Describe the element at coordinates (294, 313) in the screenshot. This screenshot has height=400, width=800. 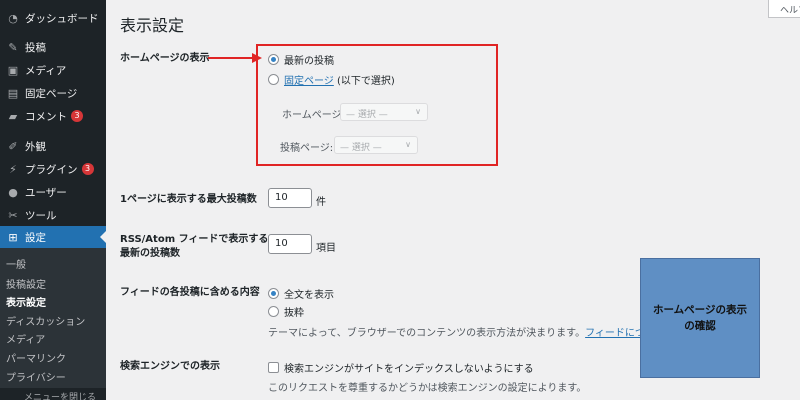
I see `excerpt-label: 抜粋` at that location.